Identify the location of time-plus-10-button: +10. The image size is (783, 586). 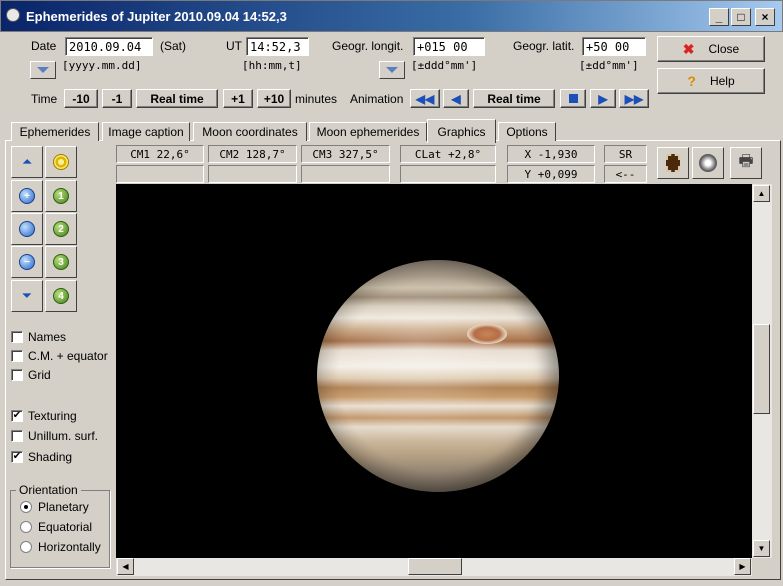
(274, 98).